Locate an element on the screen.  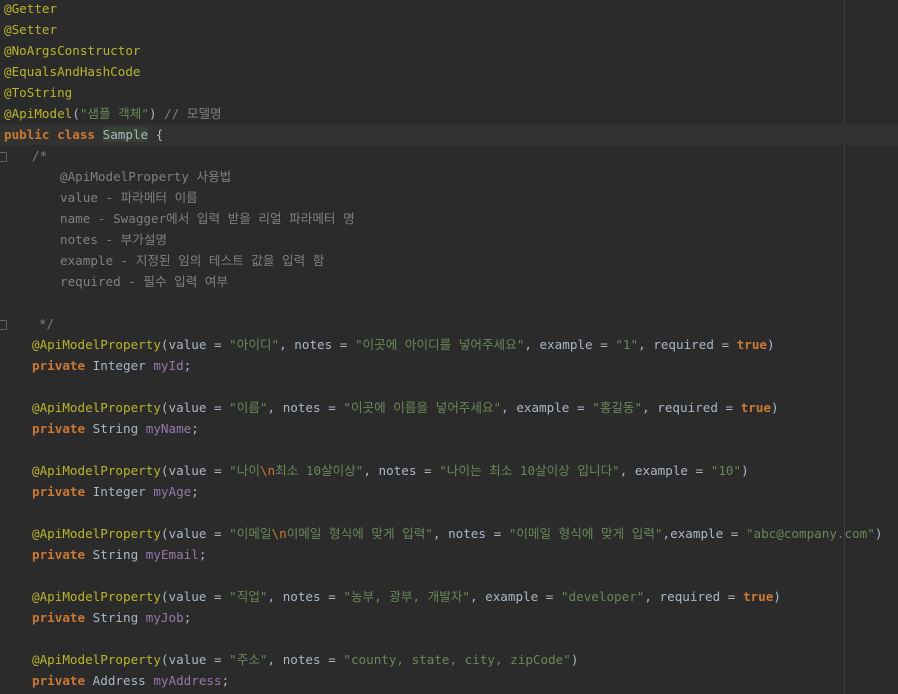
comment-token: example - 지정된 임의 테스트 값을 입력 함 is located at coordinates (192, 260).